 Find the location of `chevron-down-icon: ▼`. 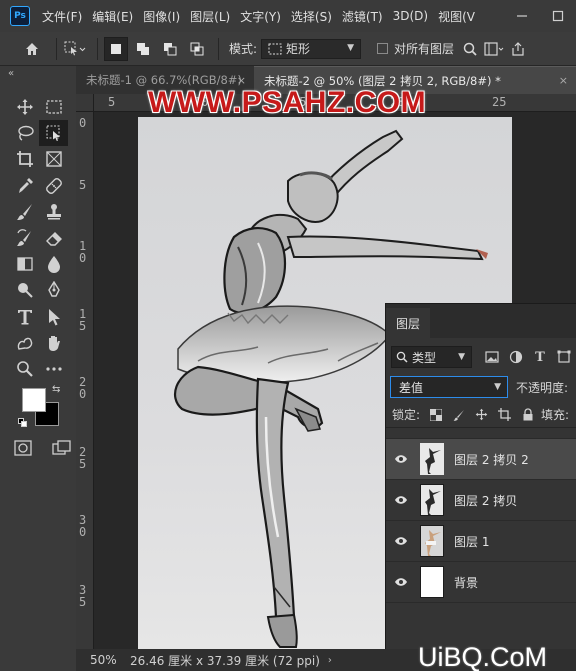

chevron-down-icon: ▼ is located at coordinates (461, 357).